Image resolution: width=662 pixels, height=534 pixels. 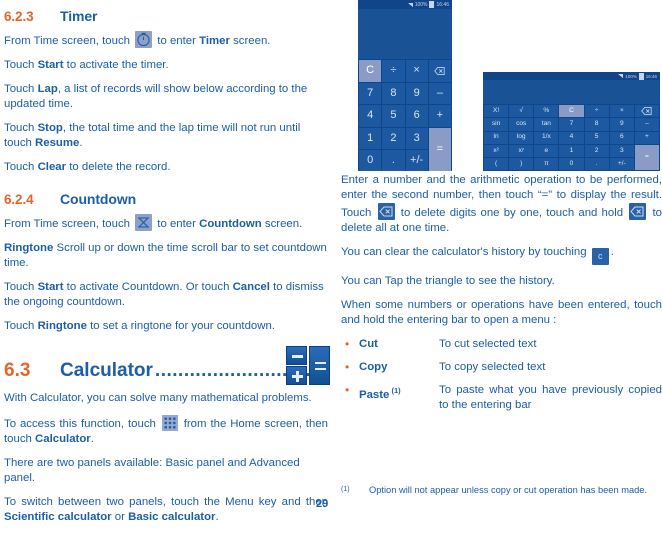 What do you see at coordinates (521, 151) in the screenshot?
I see `key-power: xʸ` at bounding box center [521, 151].